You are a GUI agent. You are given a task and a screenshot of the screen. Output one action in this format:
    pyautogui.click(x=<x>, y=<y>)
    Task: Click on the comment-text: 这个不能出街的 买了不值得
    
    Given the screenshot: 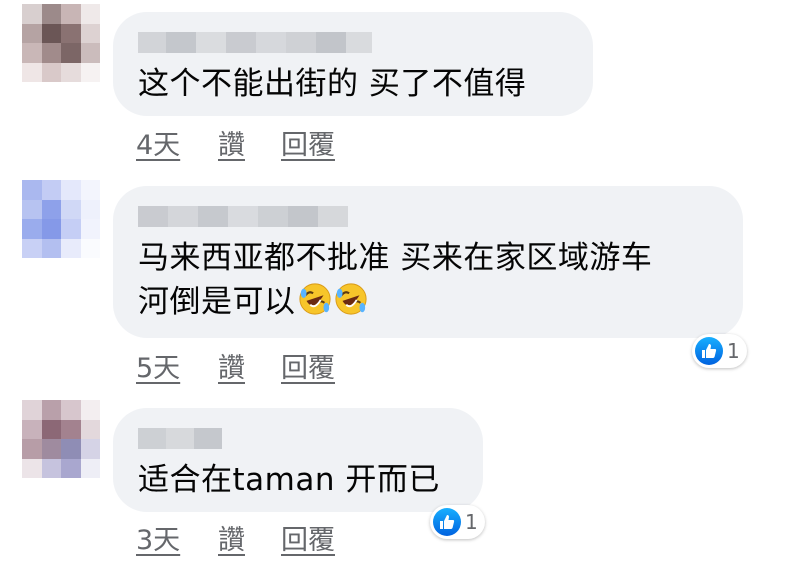 What is the action you would take?
    pyautogui.click(x=332, y=84)
    